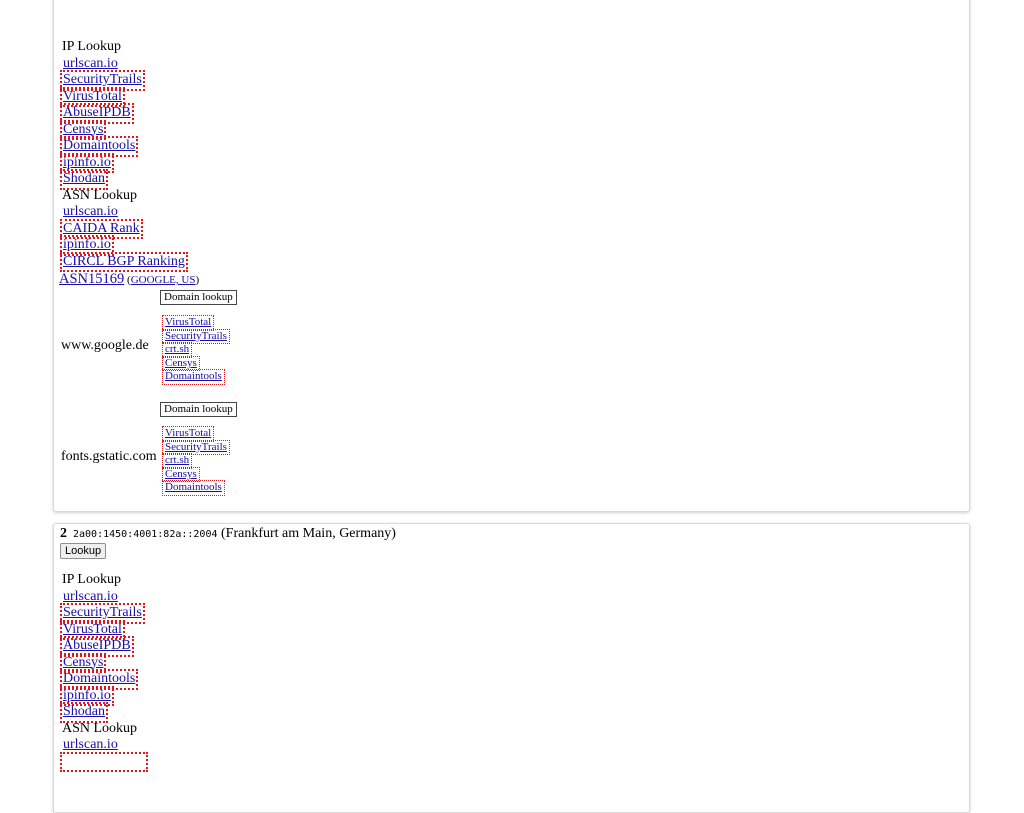 The height and width of the screenshot is (813, 1024). Describe the element at coordinates (145, 534) in the screenshot. I see `ip-address: 2a00:1450:4001:82a::2004` at that location.